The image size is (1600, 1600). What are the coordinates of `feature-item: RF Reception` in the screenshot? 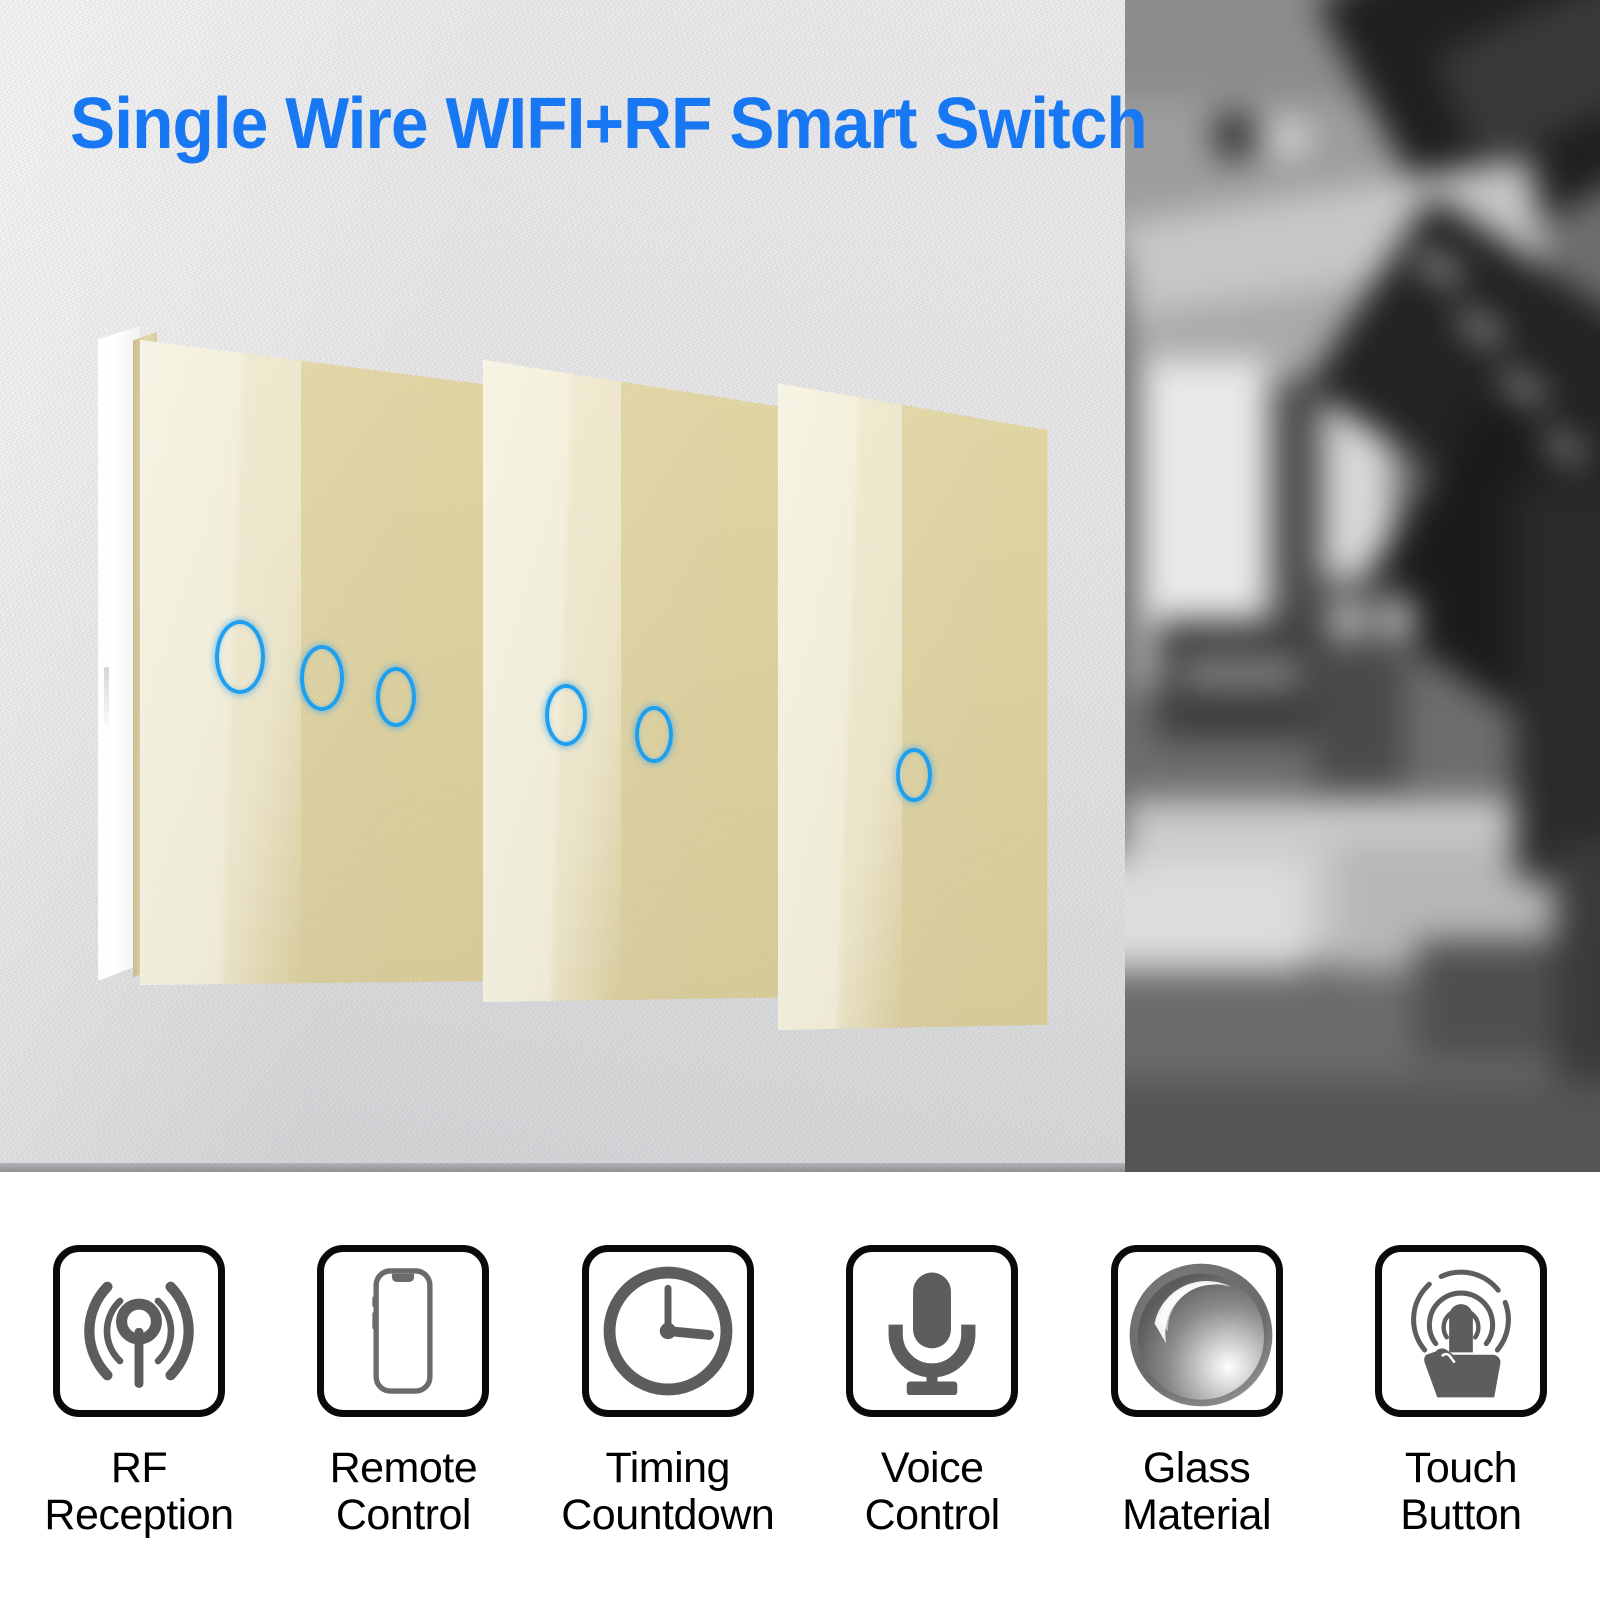 It's located at (139, 1386).